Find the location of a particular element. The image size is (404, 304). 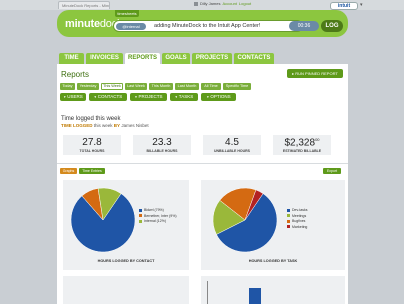

task-chart-title: HOURS LOGGED BY TASK is located at coordinates (273, 261).